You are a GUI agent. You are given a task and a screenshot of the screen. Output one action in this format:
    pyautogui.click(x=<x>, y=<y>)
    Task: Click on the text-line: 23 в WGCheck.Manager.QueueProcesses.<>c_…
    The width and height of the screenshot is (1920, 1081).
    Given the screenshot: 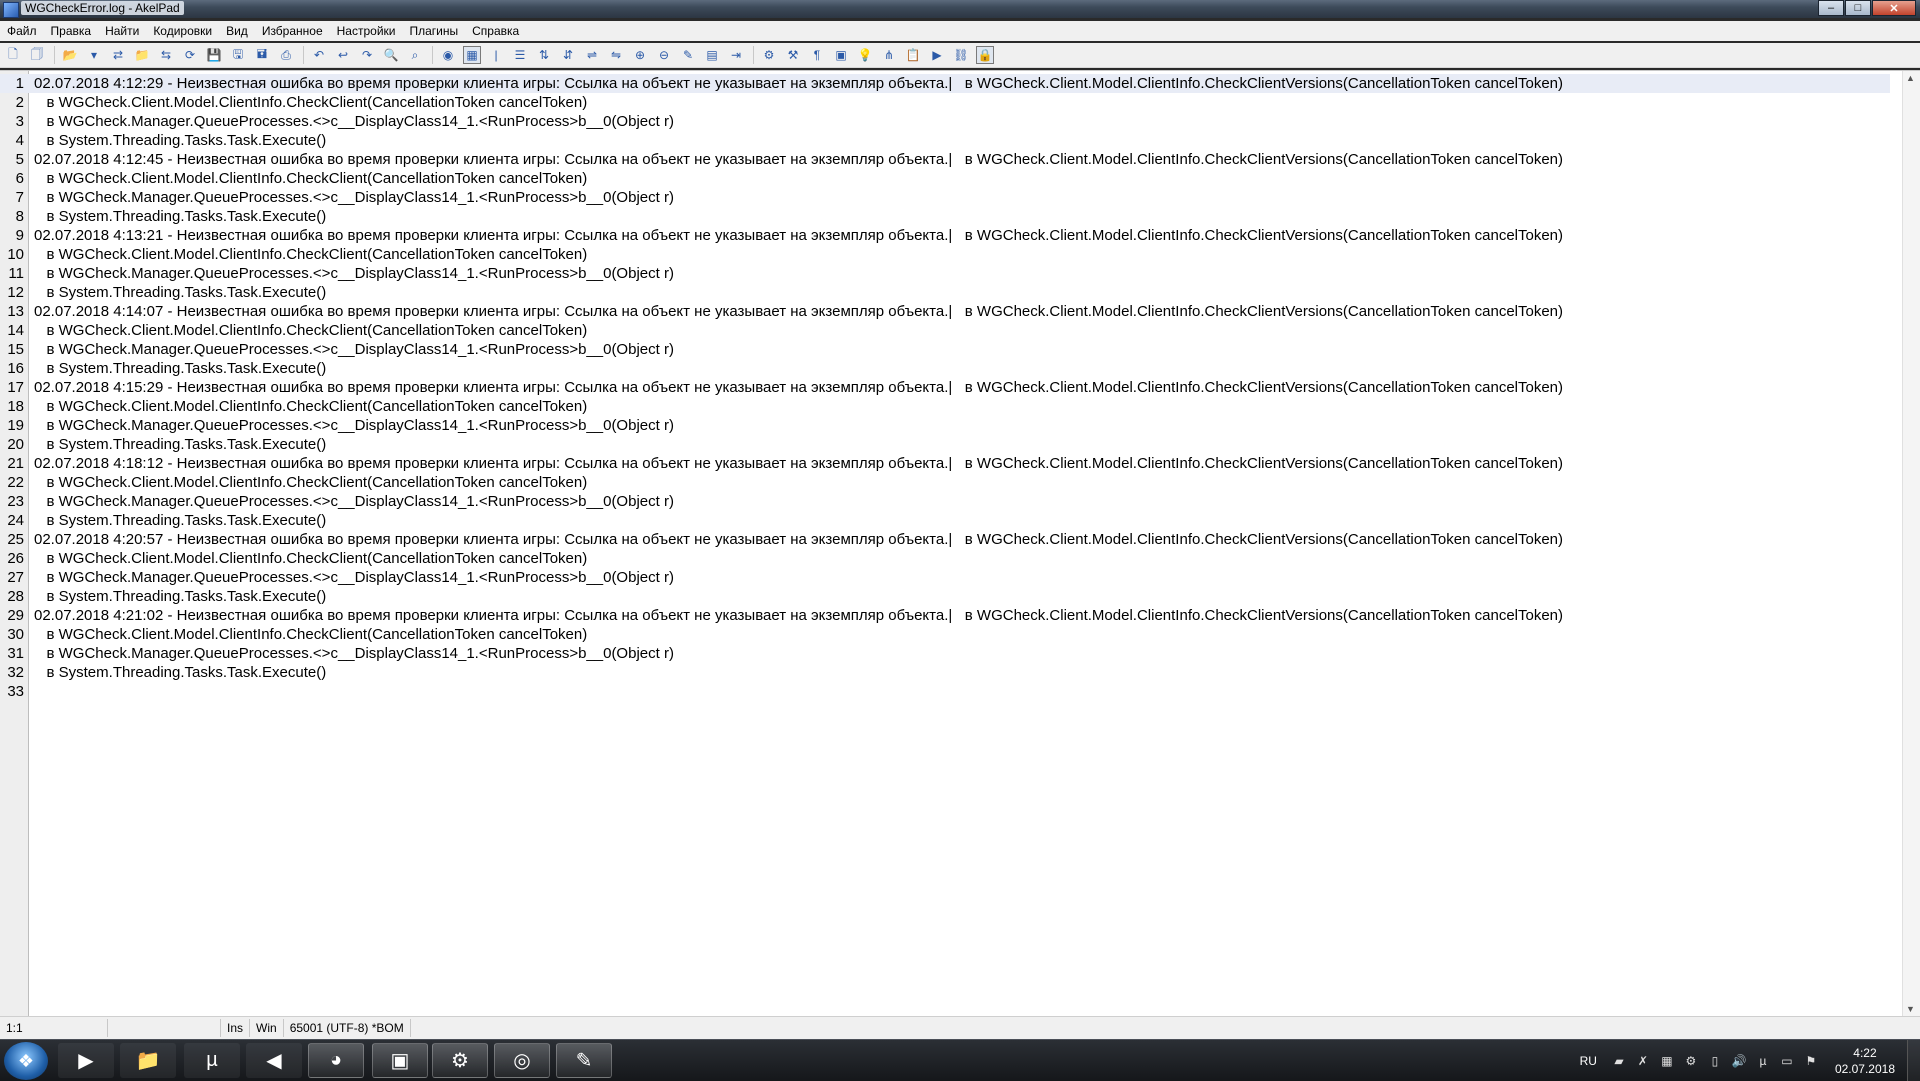 What is the action you would take?
    pyautogui.click(x=945, y=501)
    